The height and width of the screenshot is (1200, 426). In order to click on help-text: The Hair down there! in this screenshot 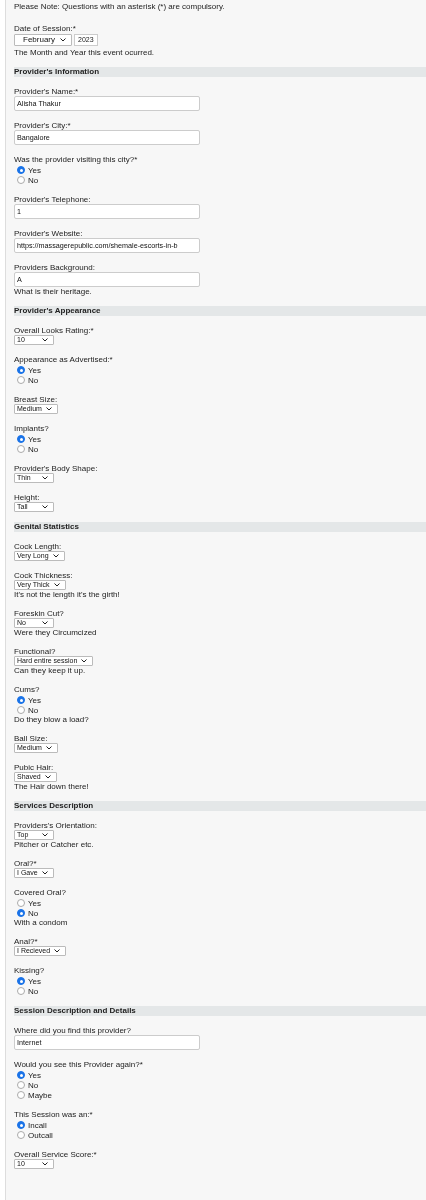, I will do `click(51, 786)`.